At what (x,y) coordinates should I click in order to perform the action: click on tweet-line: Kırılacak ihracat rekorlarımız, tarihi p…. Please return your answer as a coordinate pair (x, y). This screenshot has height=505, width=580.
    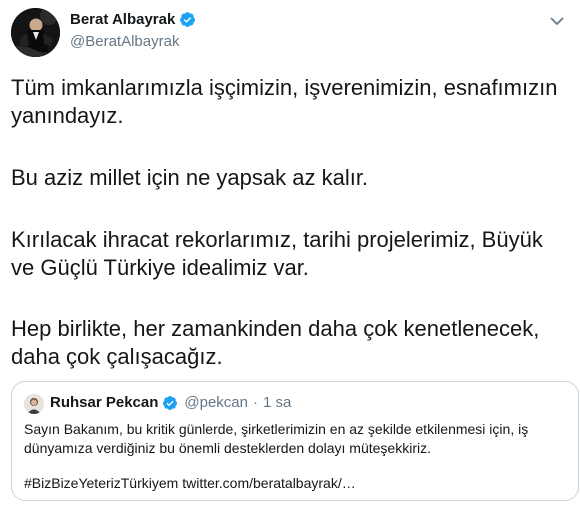
    Looking at the image, I should click on (277, 239).